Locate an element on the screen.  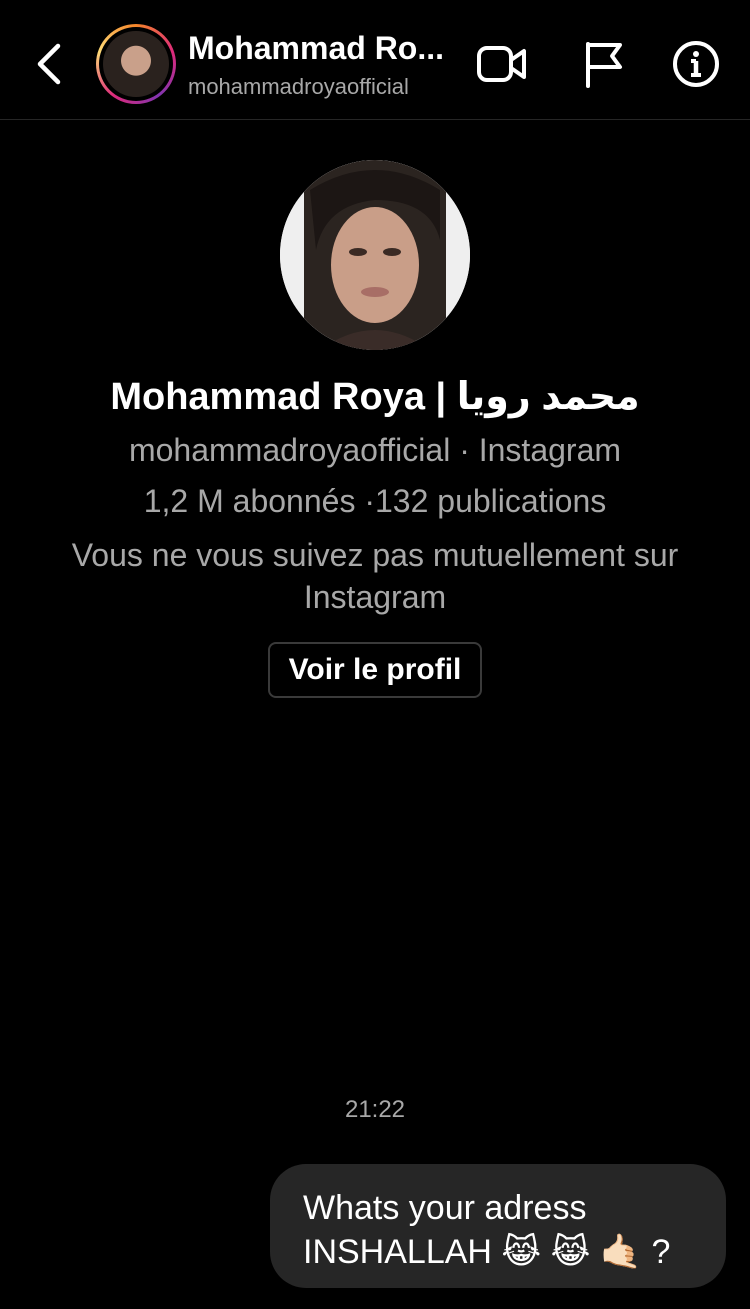
sent-message-bubble: Whats your adress INSHALLAH 😹 😹 🤙🏻 ? is located at coordinates (498, 1226).